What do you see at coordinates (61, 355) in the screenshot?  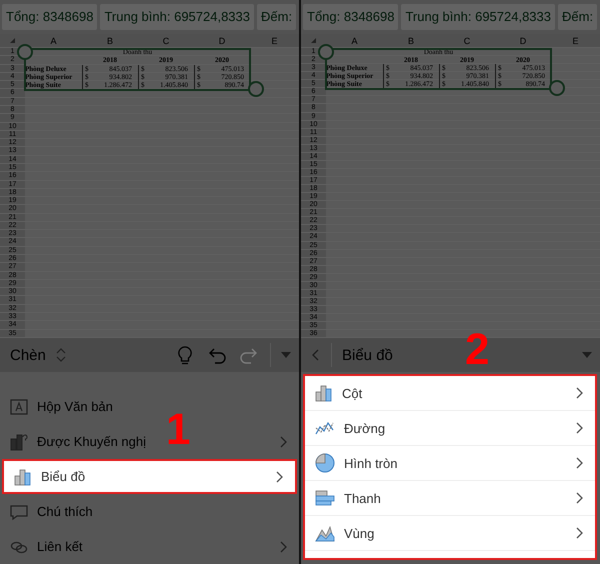 I see `up-down-icon` at bounding box center [61, 355].